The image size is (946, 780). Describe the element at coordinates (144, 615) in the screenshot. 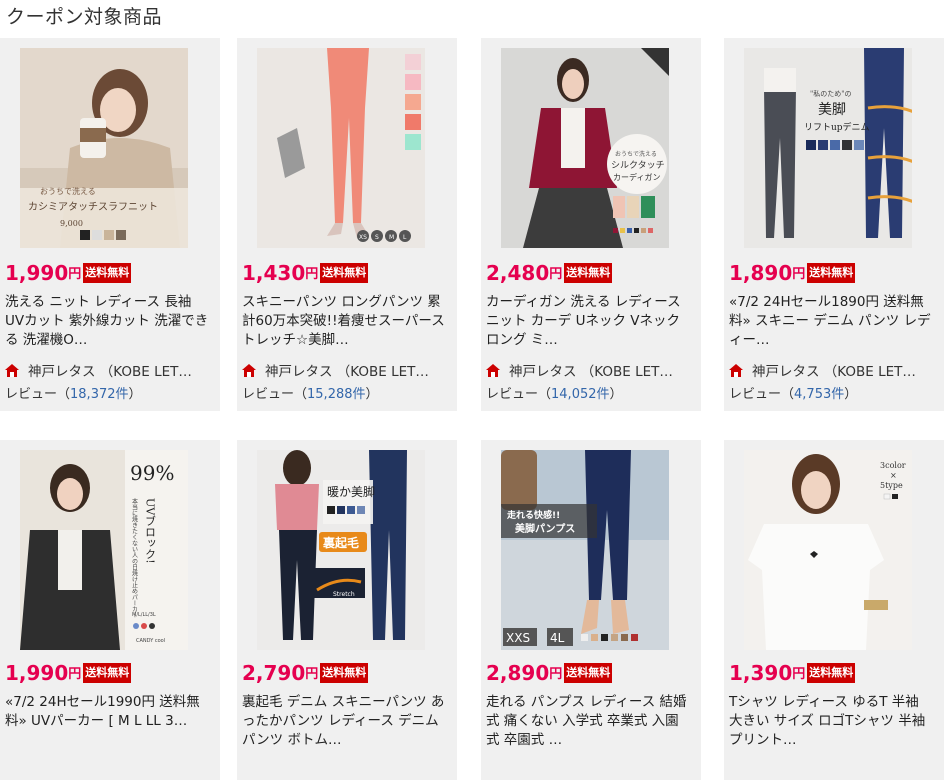

I see `image-text: M/L/LL/3L` at that location.